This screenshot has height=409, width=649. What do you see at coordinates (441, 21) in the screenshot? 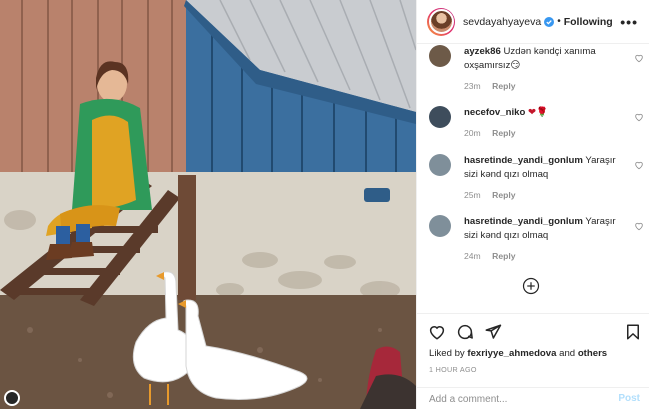
I see `owner-avatar` at bounding box center [441, 21].